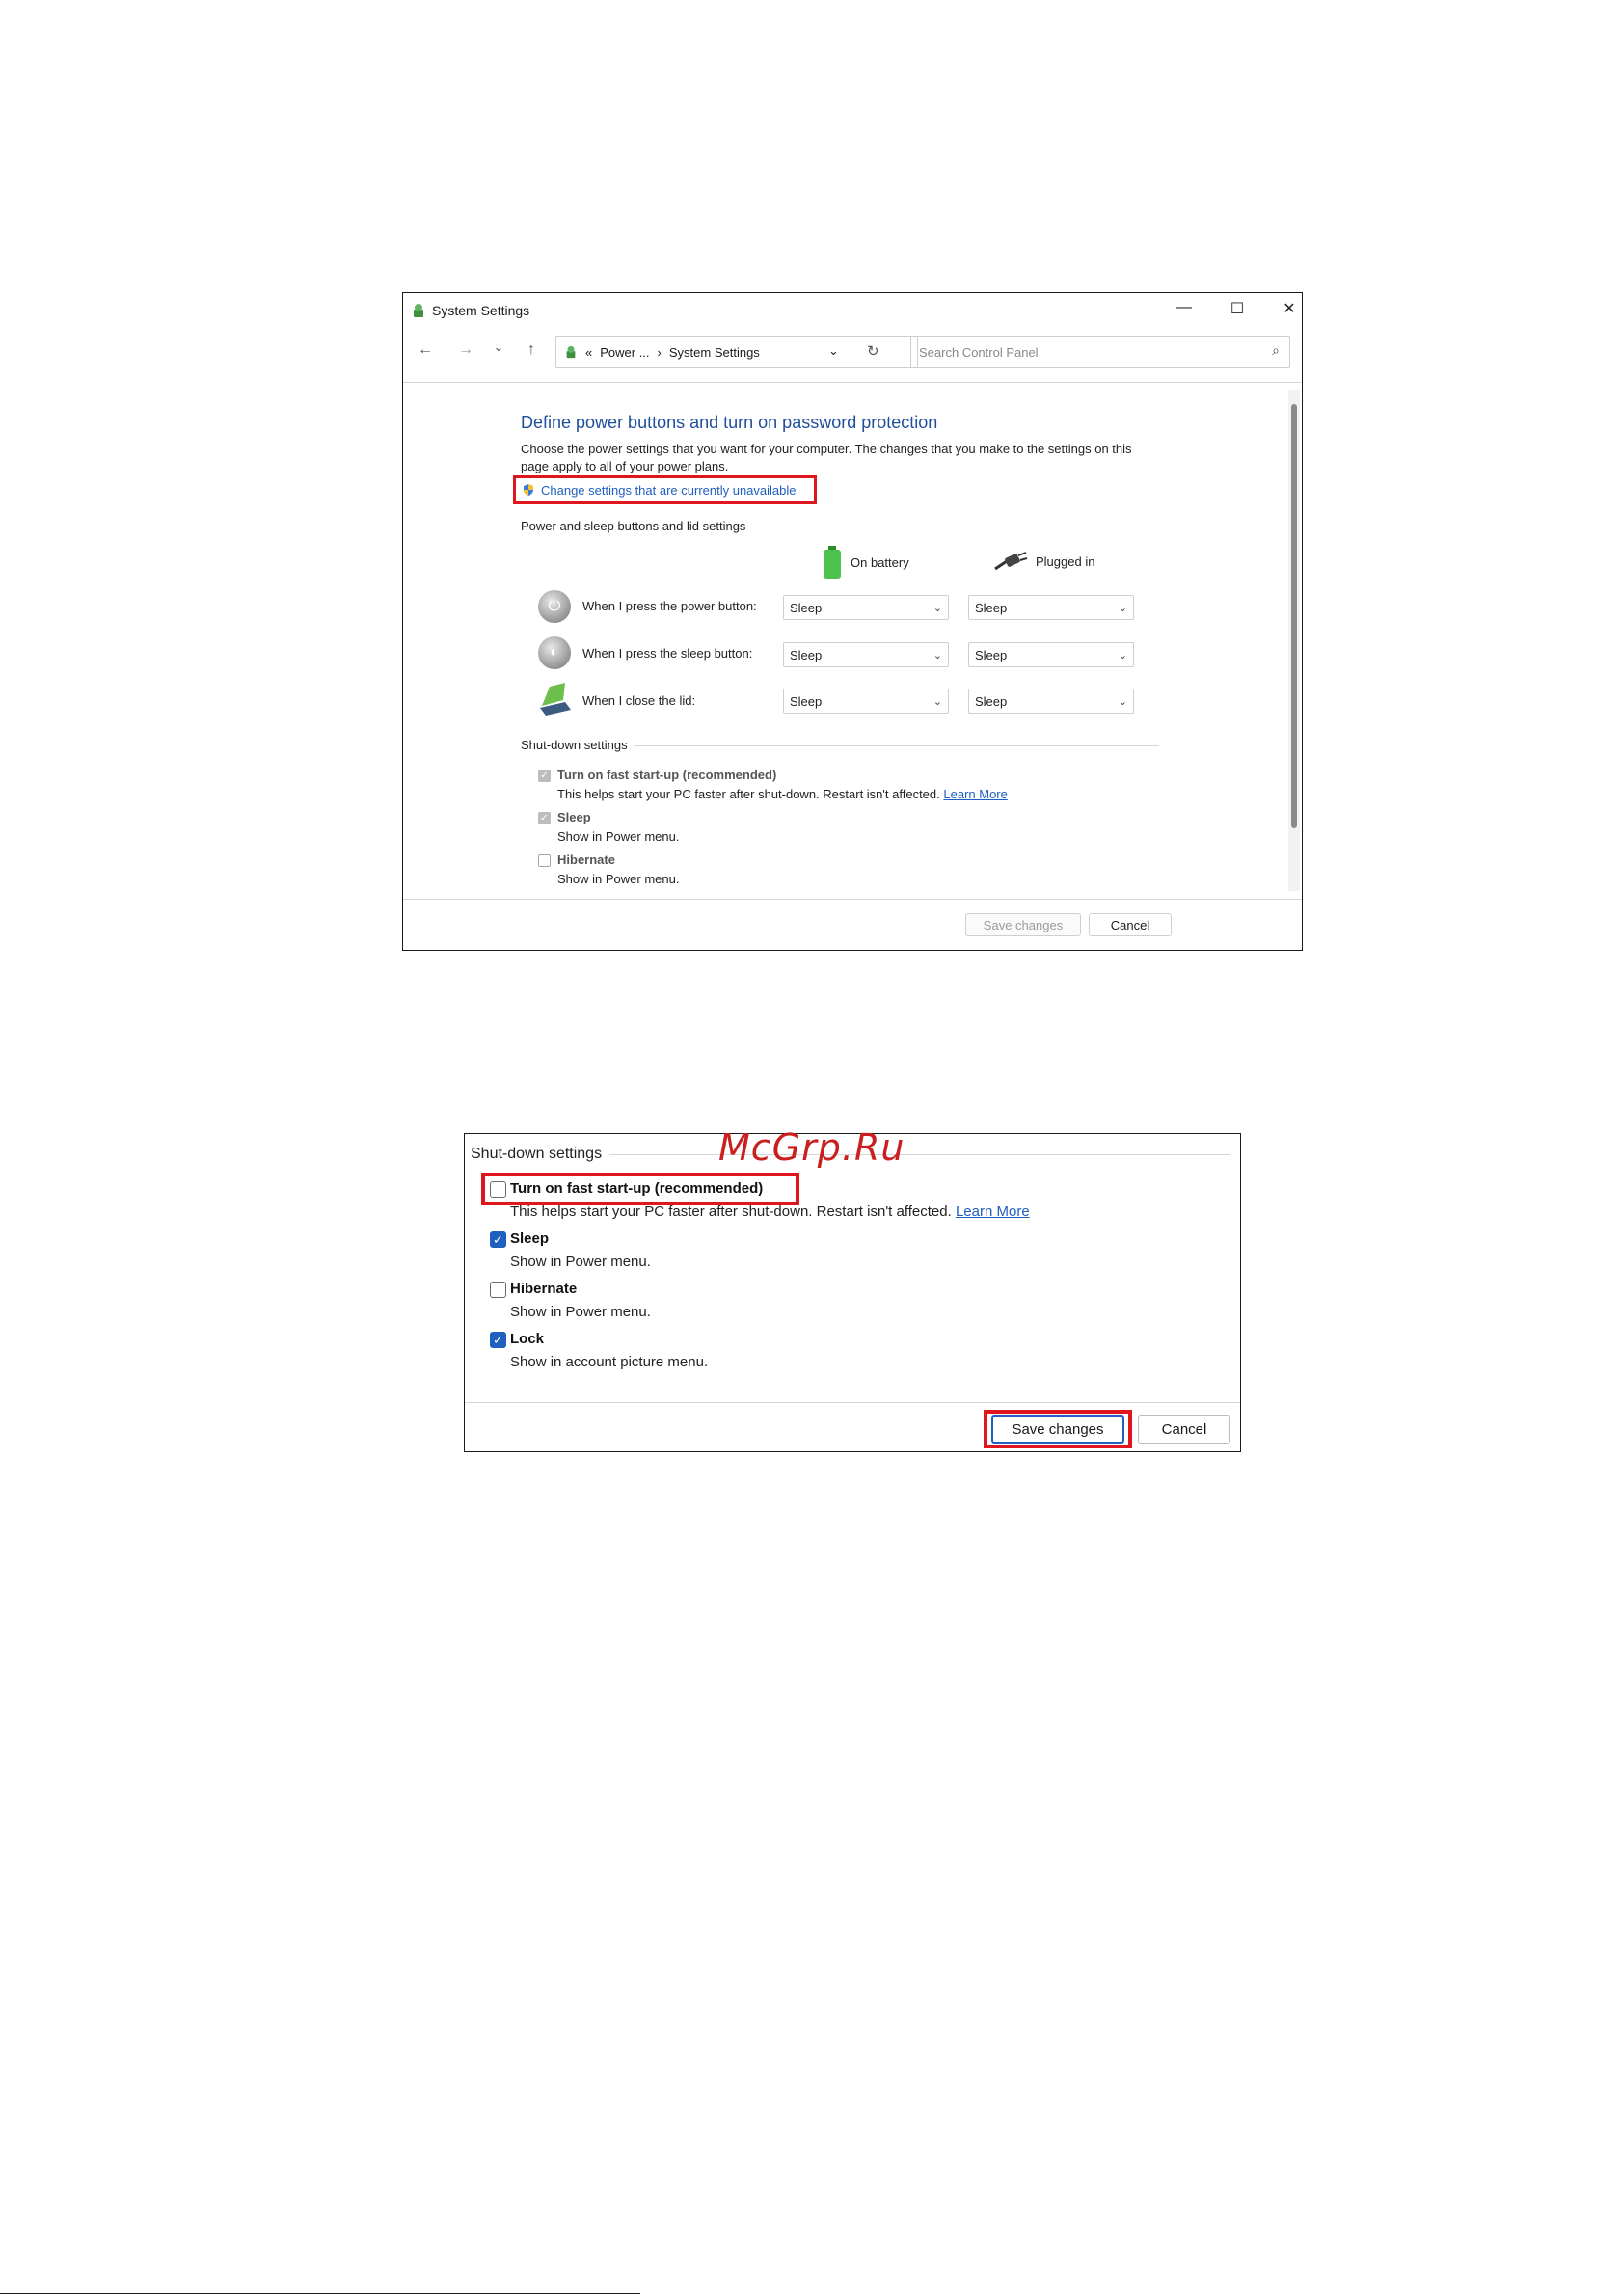 The height and width of the screenshot is (2296, 1621). What do you see at coordinates (1051, 654) in the screenshot?
I see `sleep-button-plugged-select: Sleep ⌄` at bounding box center [1051, 654].